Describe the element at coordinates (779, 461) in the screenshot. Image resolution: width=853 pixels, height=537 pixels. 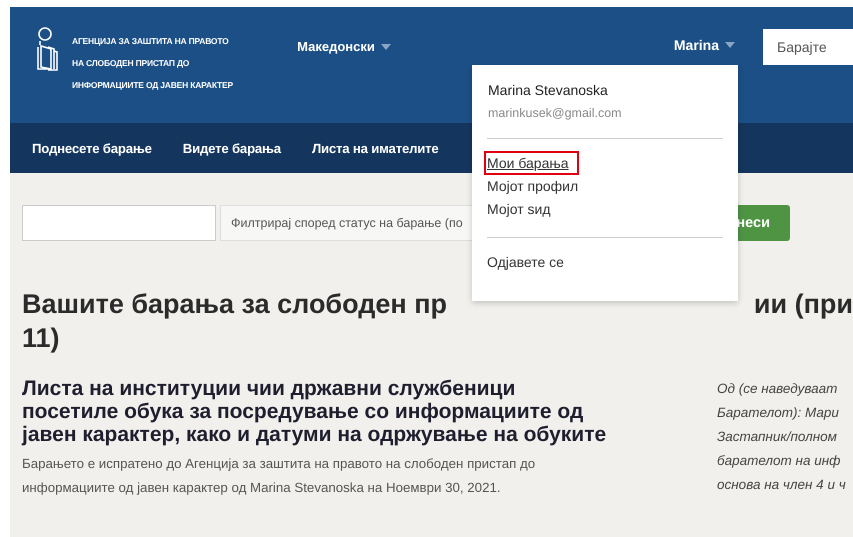
I see `requester-details-text: барателот на инф` at that location.